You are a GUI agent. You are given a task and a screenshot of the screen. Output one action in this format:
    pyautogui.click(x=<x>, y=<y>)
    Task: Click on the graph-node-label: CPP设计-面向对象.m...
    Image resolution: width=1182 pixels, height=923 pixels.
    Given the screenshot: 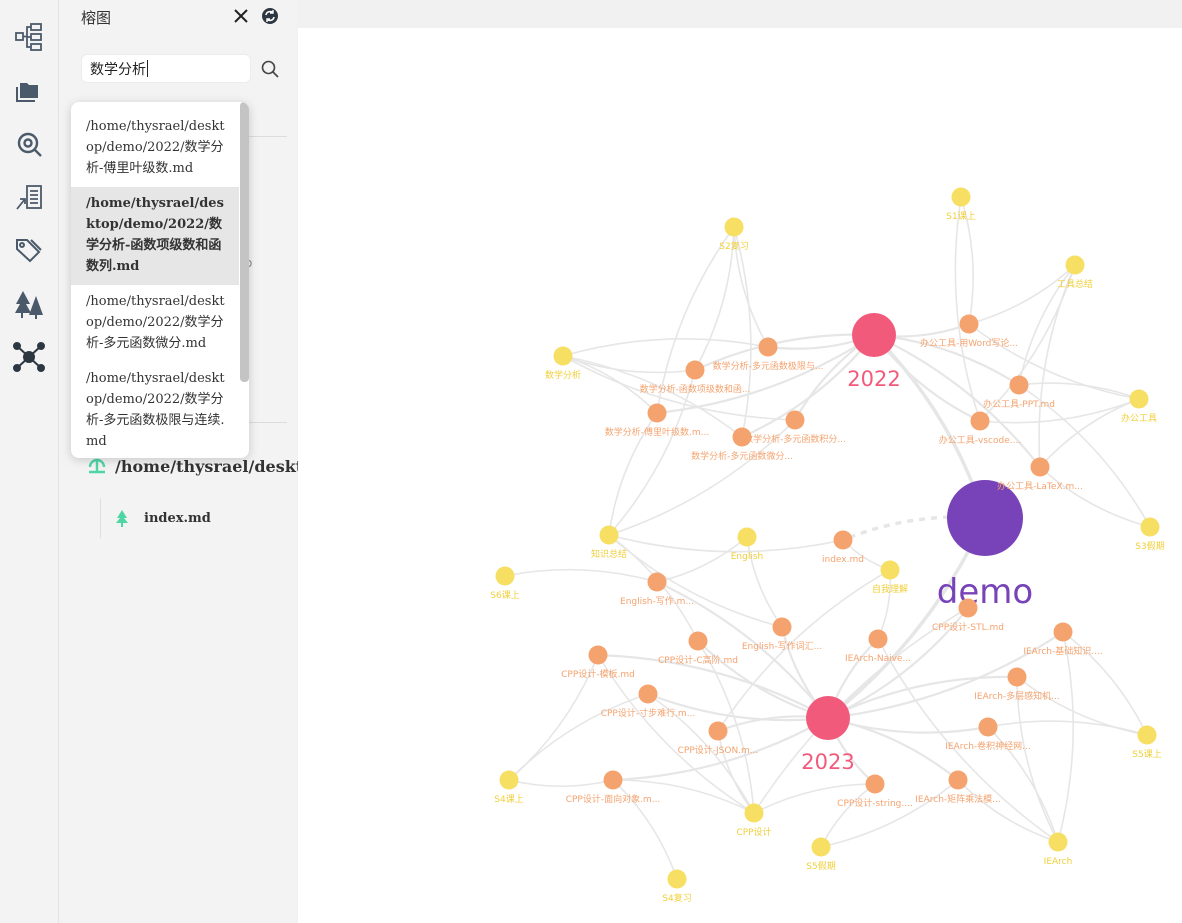 What is the action you would take?
    pyautogui.click(x=613, y=799)
    